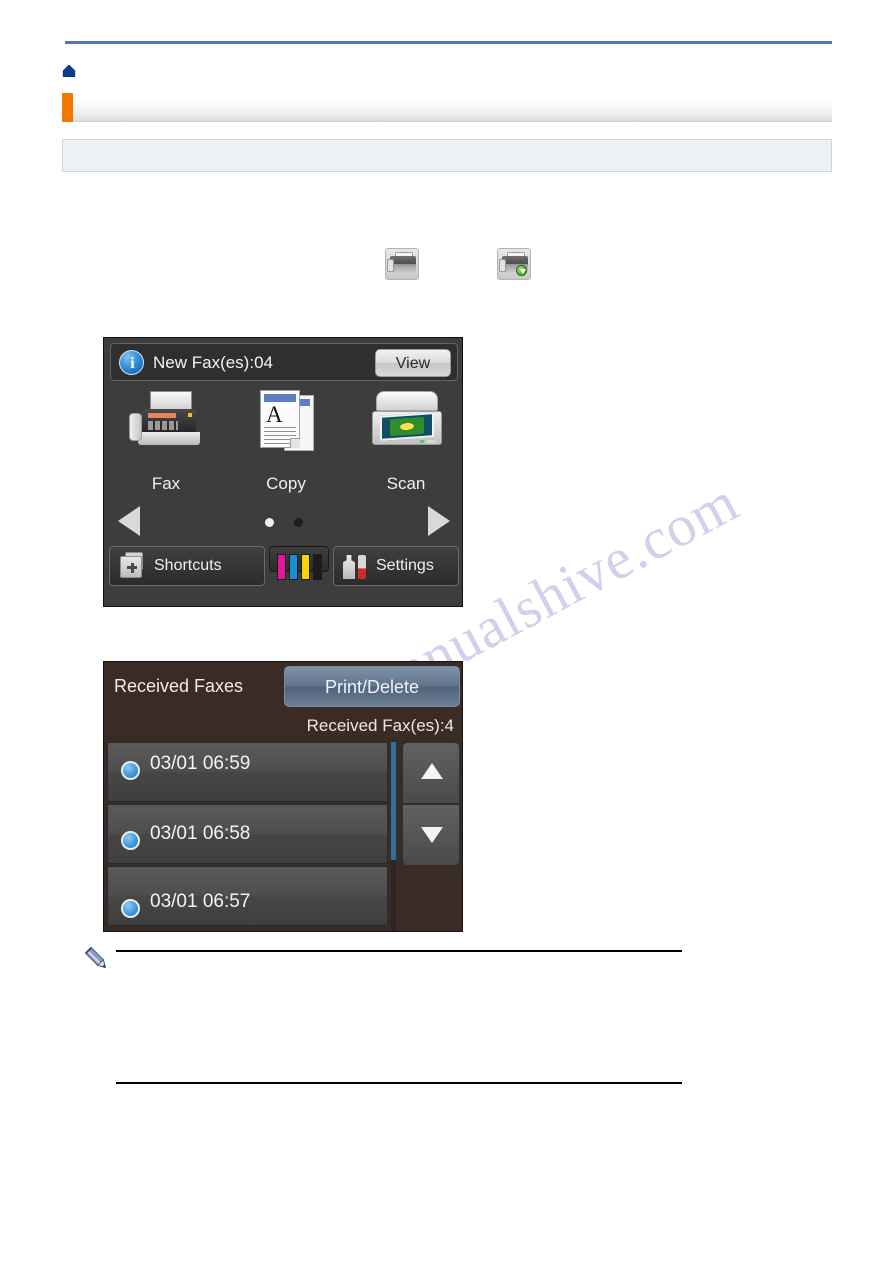 This screenshot has width=893, height=1263. I want to click on scroll-buttons, so click(431, 804).